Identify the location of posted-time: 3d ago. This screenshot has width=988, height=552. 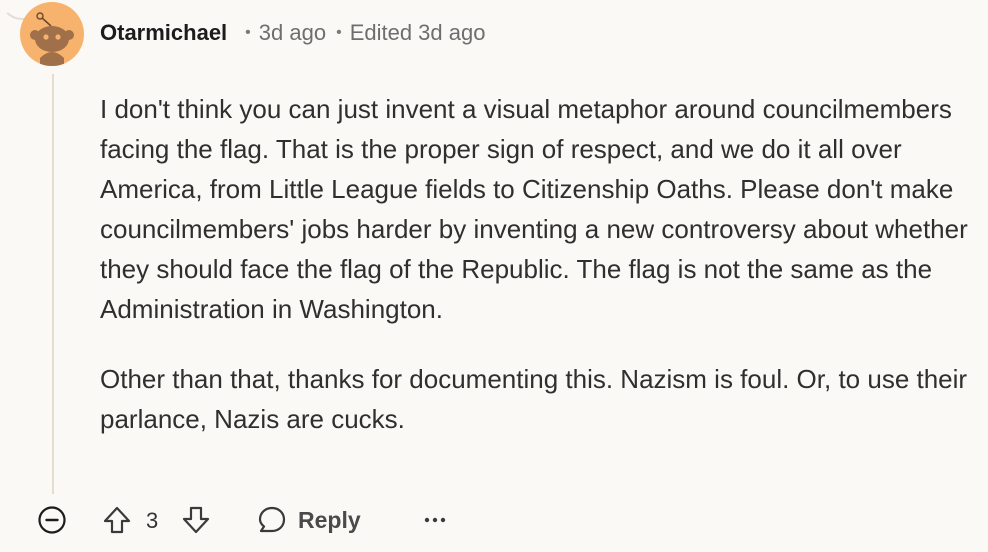
(292, 33).